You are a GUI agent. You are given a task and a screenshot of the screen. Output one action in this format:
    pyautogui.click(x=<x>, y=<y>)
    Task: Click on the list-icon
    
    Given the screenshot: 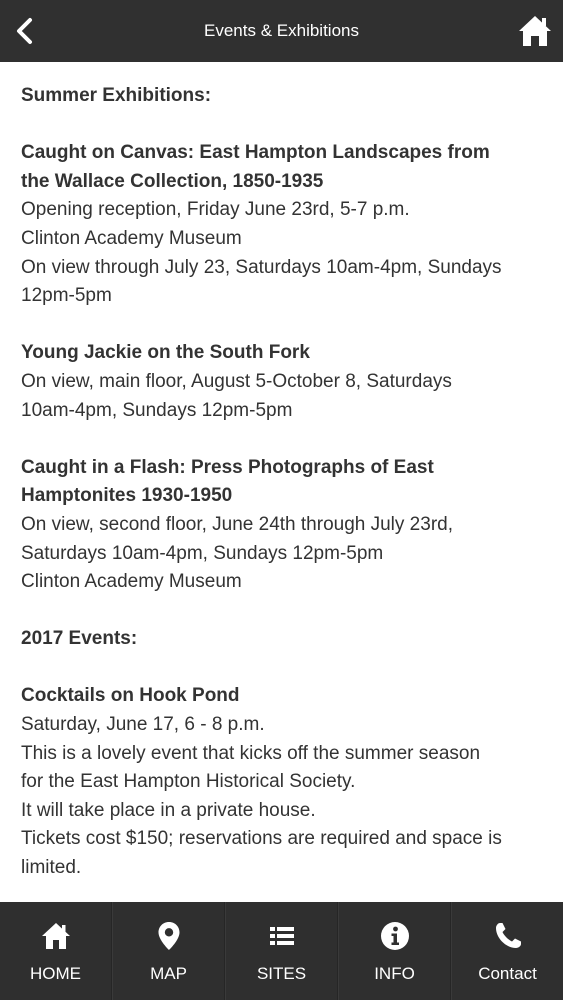 What is the action you would take?
    pyautogui.click(x=281, y=936)
    